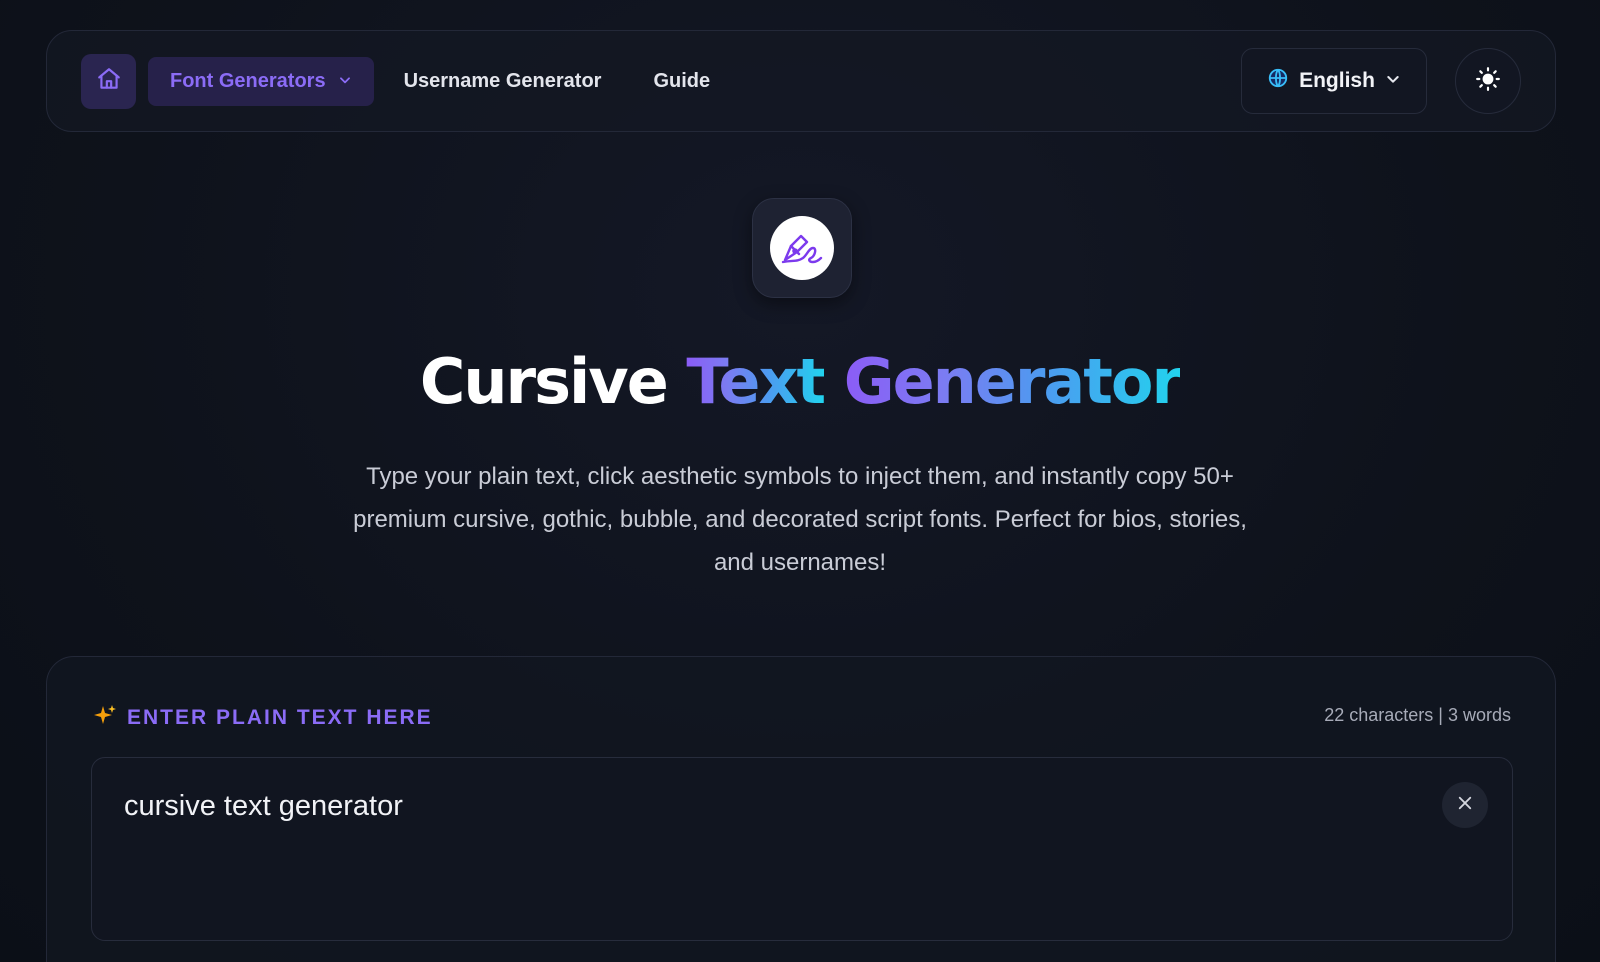 Image resolution: width=1600 pixels, height=962 pixels. I want to click on app-logo, so click(802, 248).